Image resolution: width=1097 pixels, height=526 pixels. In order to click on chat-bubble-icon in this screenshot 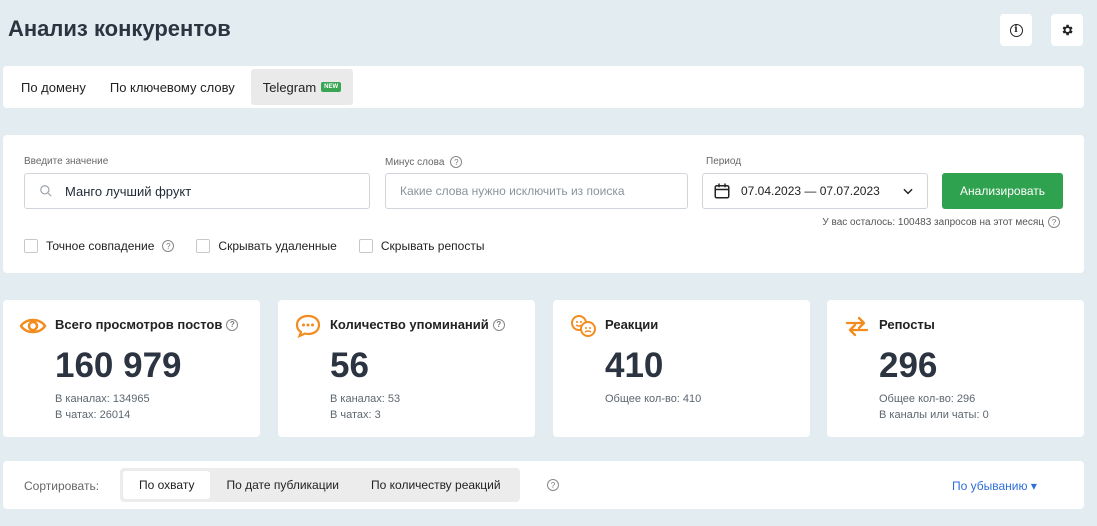, I will do `click(308, 326)`.